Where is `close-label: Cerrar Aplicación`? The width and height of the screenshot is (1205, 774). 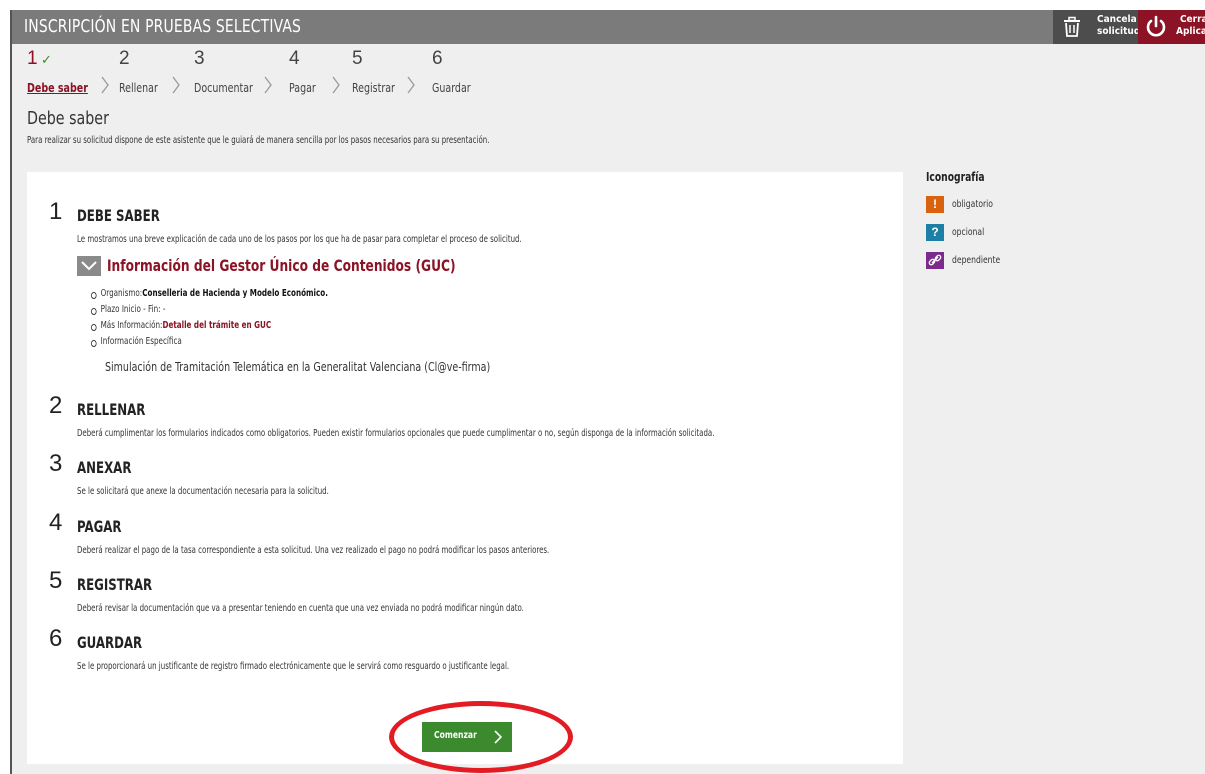
close-label: Cerrar Aplicación is located at coordinates (1190, 25).